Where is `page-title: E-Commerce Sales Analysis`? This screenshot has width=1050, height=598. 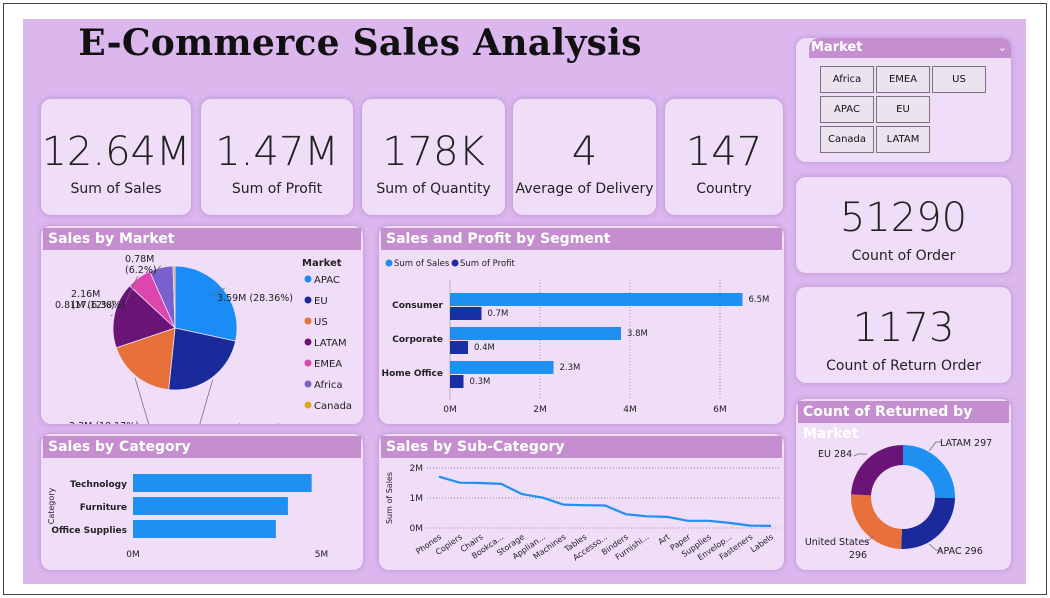 page-title: E-Commerce Sales Analysis is located at coordinates (360, 43).